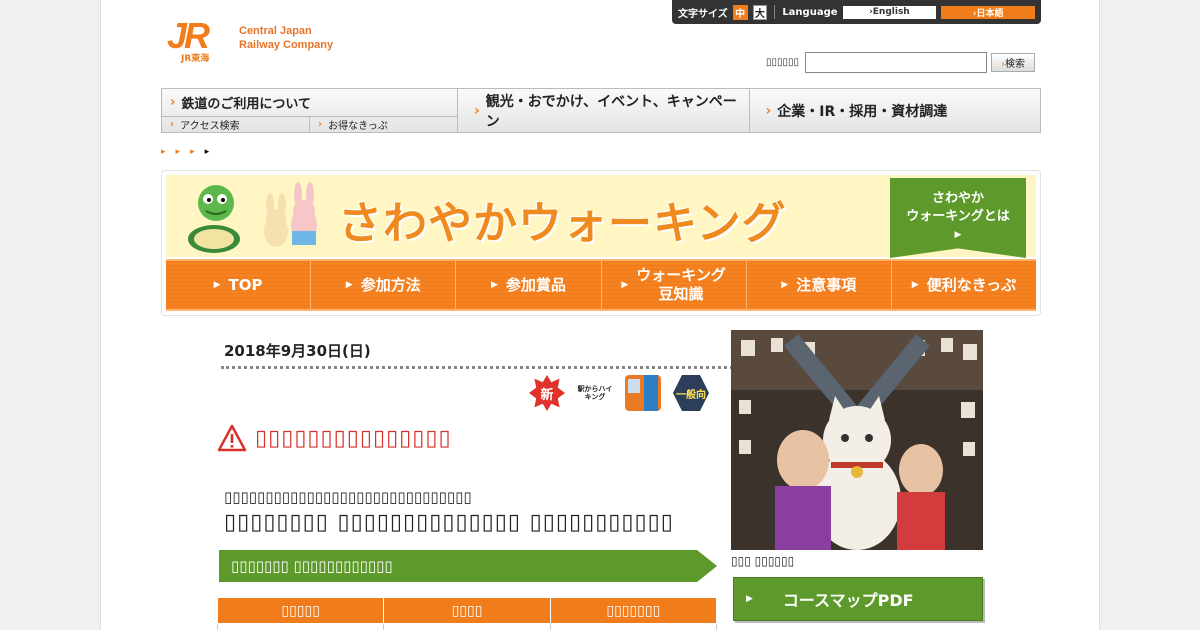 The width and height of the screenshot is (1200, 630). I want to click on search-button: ›検索, so click(1013, 62).